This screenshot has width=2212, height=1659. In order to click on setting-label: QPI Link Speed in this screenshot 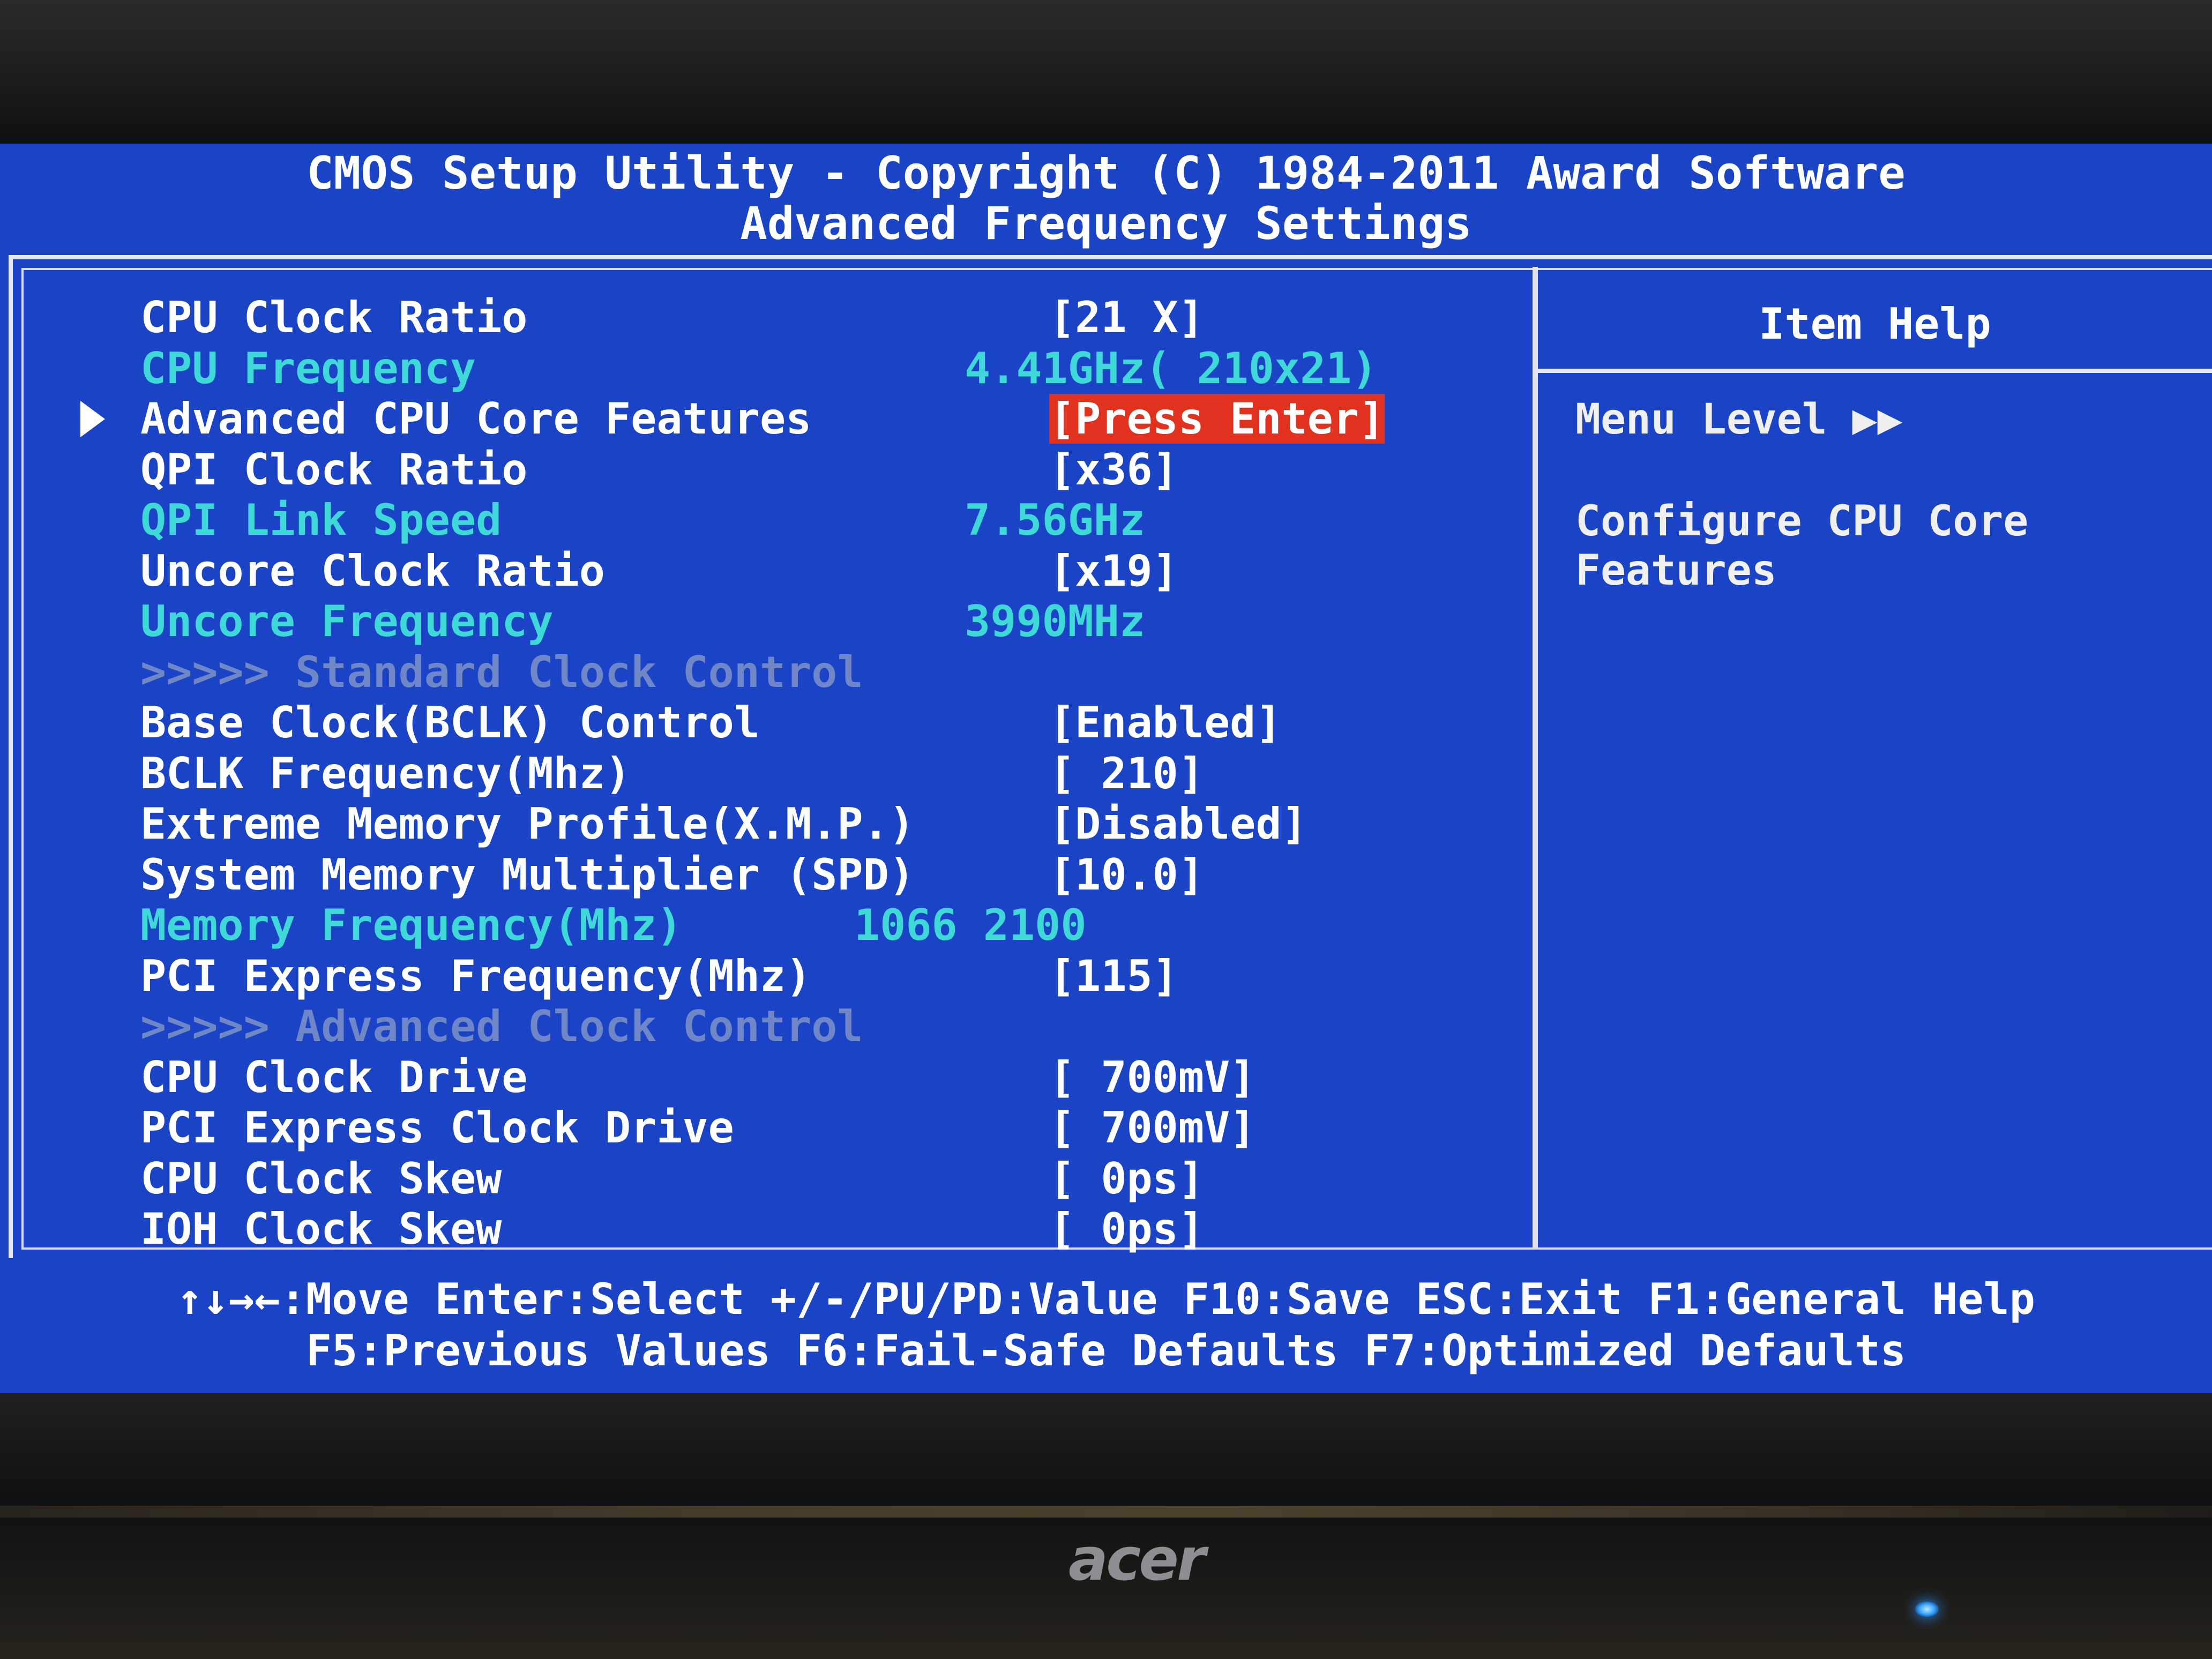, I will do `click(321, 520)`.